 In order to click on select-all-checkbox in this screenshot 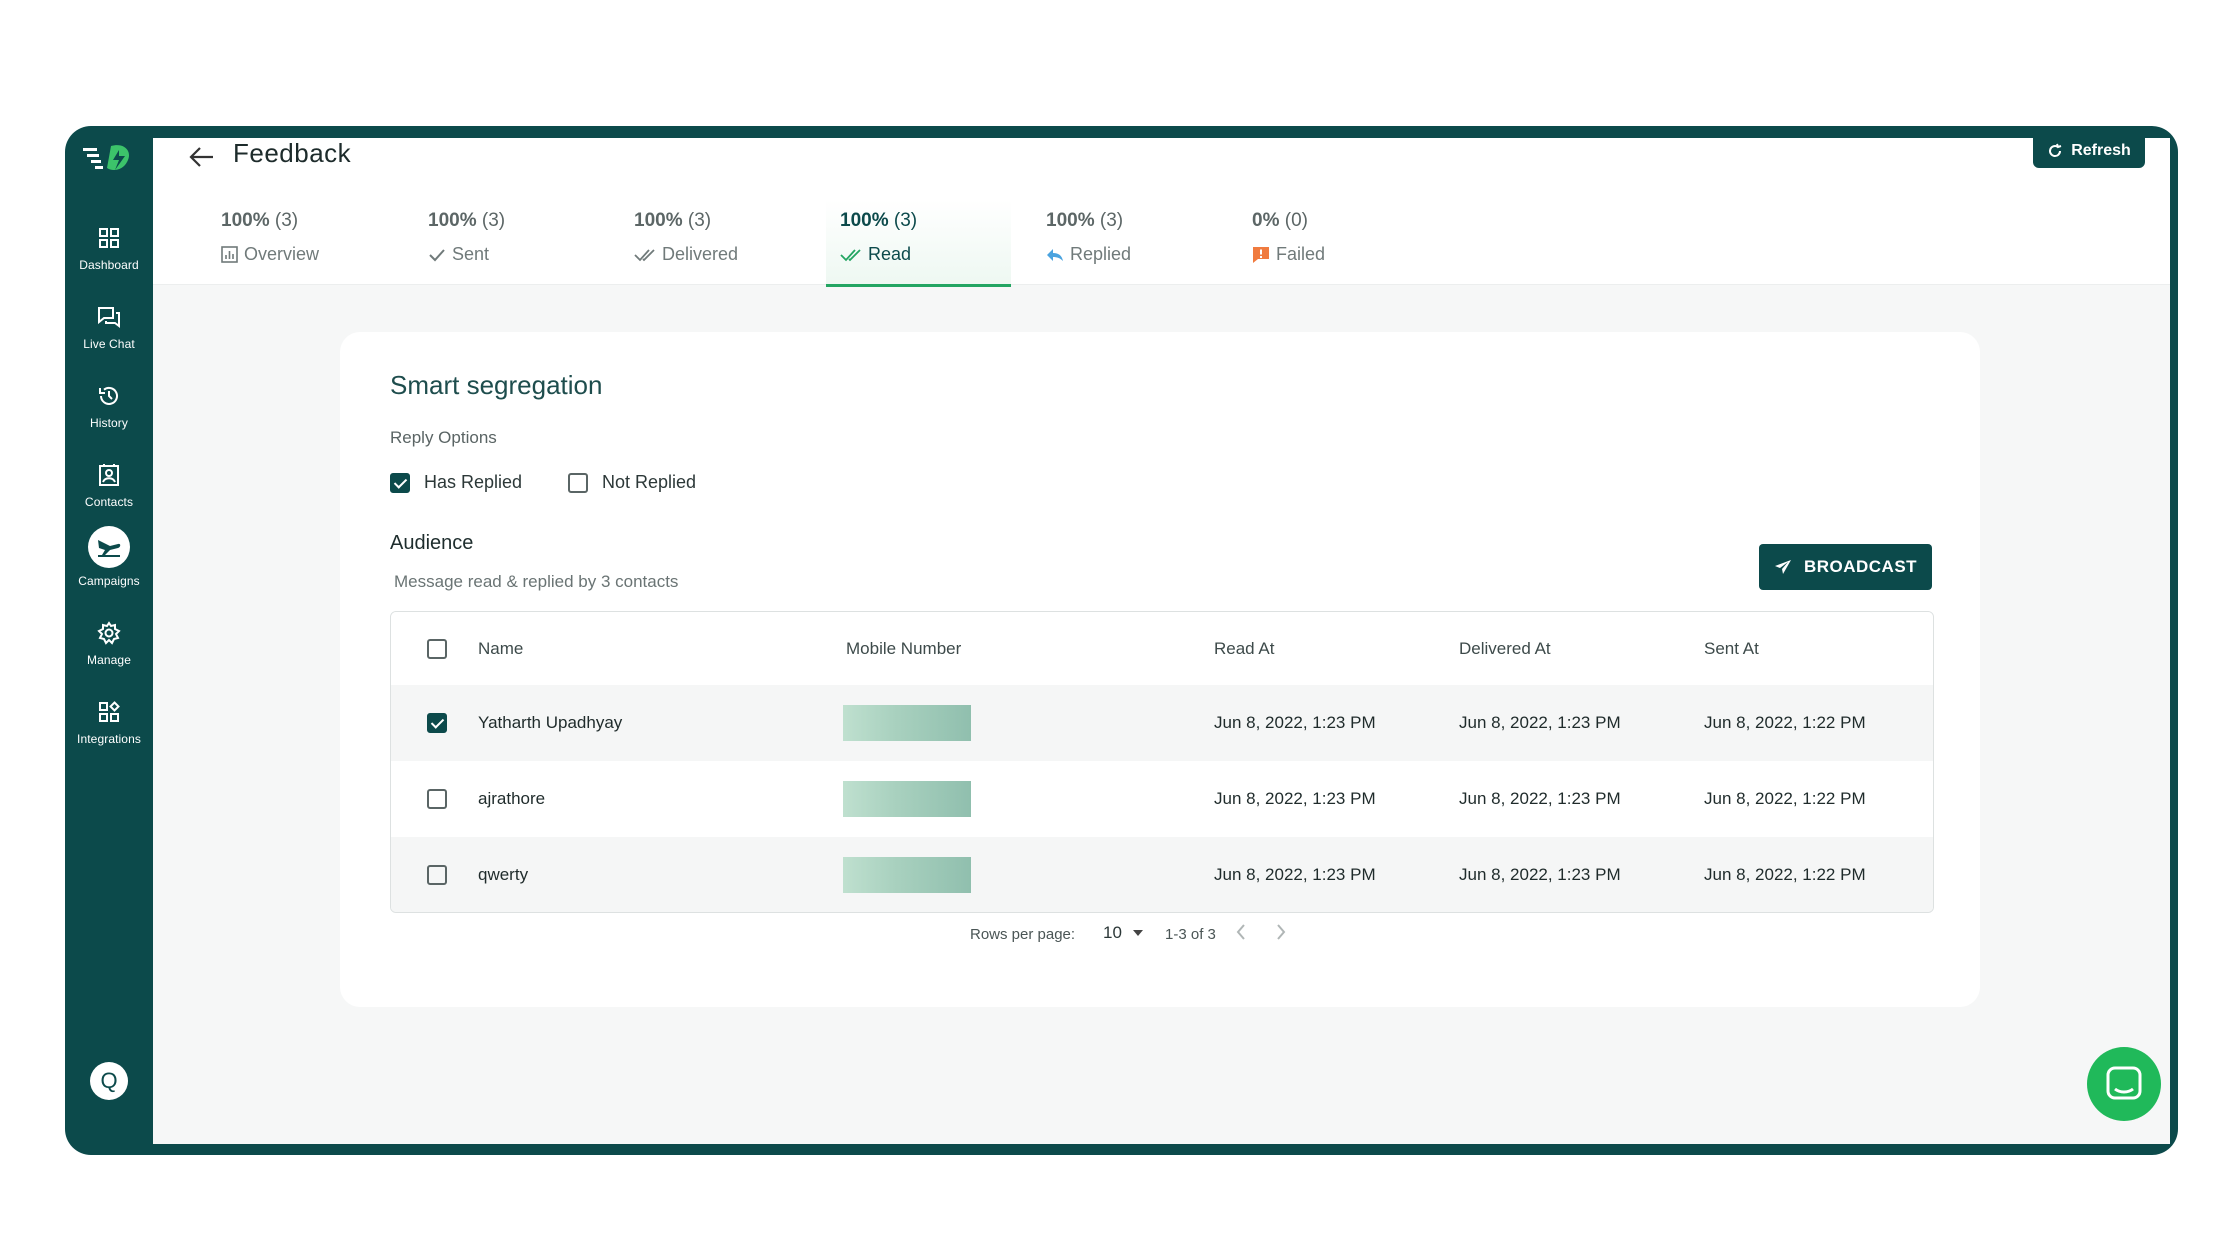, I will do `click(437, 648)`.